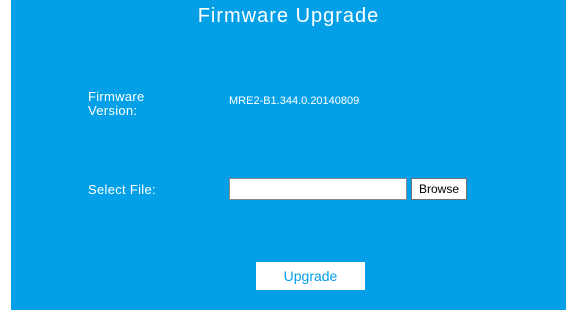 The height and width of the screenshot is (318, 577). Describe the element at coordinates (113, 110) in the screenshot. I see `firmware-version-label-line2: Version:` at that location.